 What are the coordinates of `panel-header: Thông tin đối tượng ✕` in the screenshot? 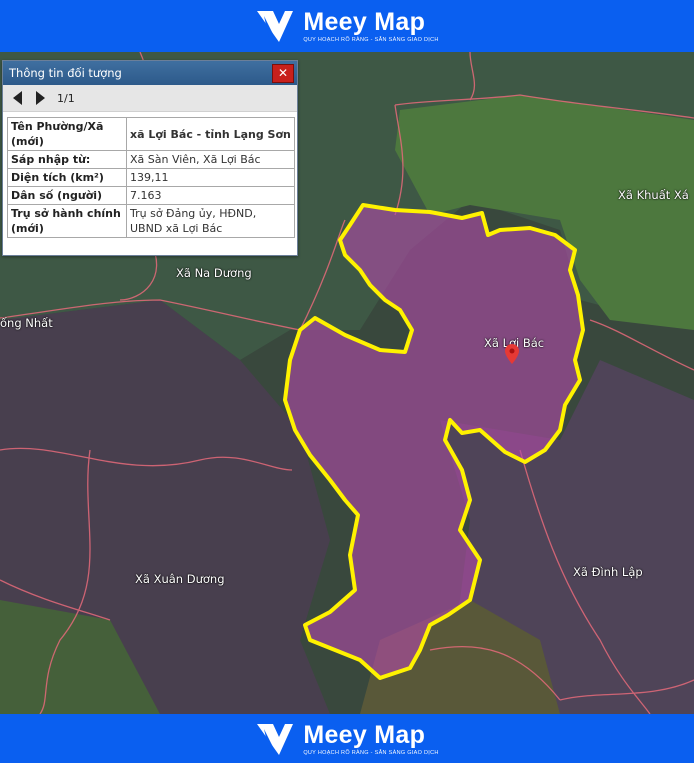 It's located at (150, 73).